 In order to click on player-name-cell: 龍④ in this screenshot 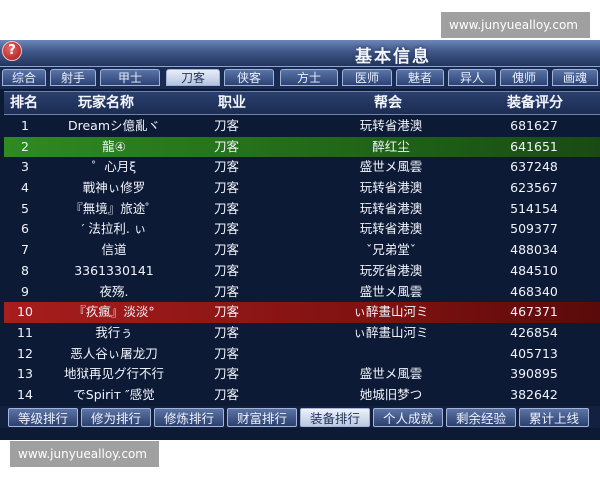, I will do `click(114, 146)`.